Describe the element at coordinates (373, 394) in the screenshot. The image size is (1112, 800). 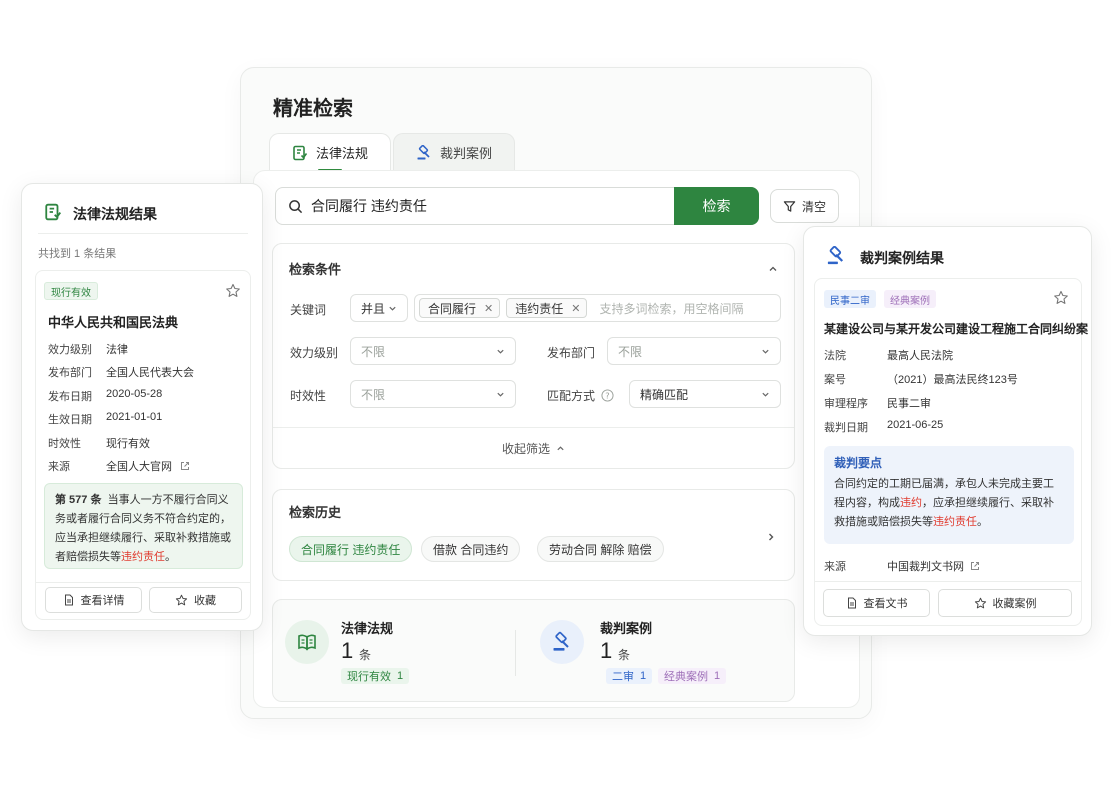
I see `validity-value: 不限` at that location.